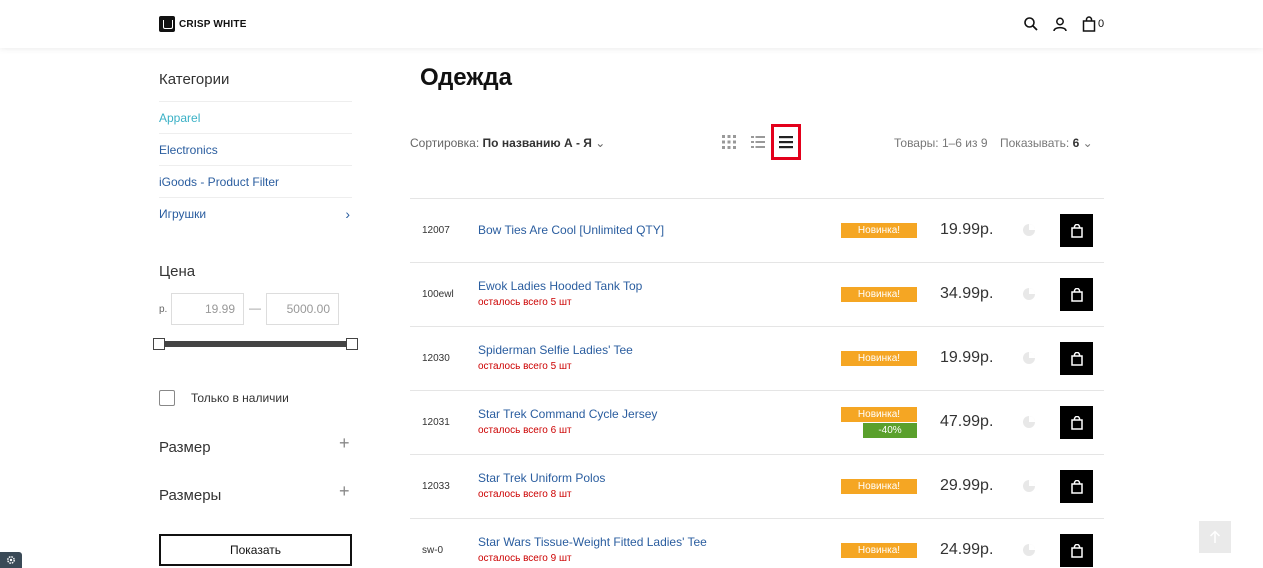 The height and width of the screenshot is (568, 1263). What do you see at coordinates (537, 143) in the screenshot?
I see `sort-value: По названию А - Я` at bounding box center [537, 143].